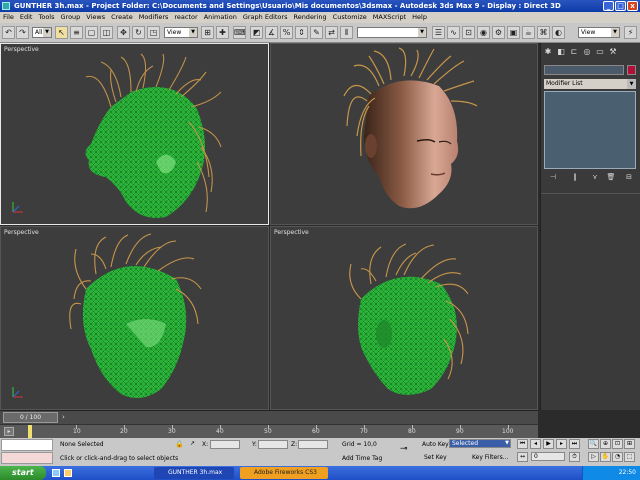 The height and width of the screenshot is (480, 640). I want to click on x-coord-field, so click(225, 444).